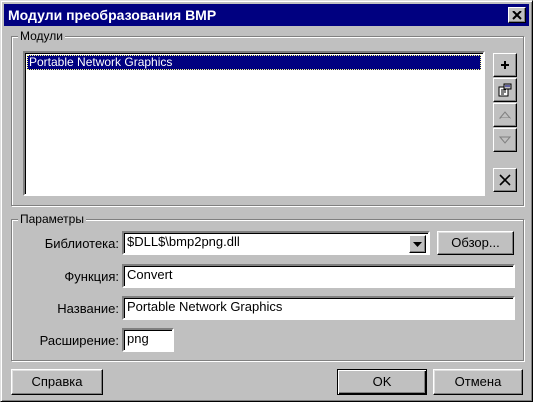  Describe the element at coordinates (183, 241) in the screenshot. I see `library-value: $DLL$\bmp2png.dll` at that location.